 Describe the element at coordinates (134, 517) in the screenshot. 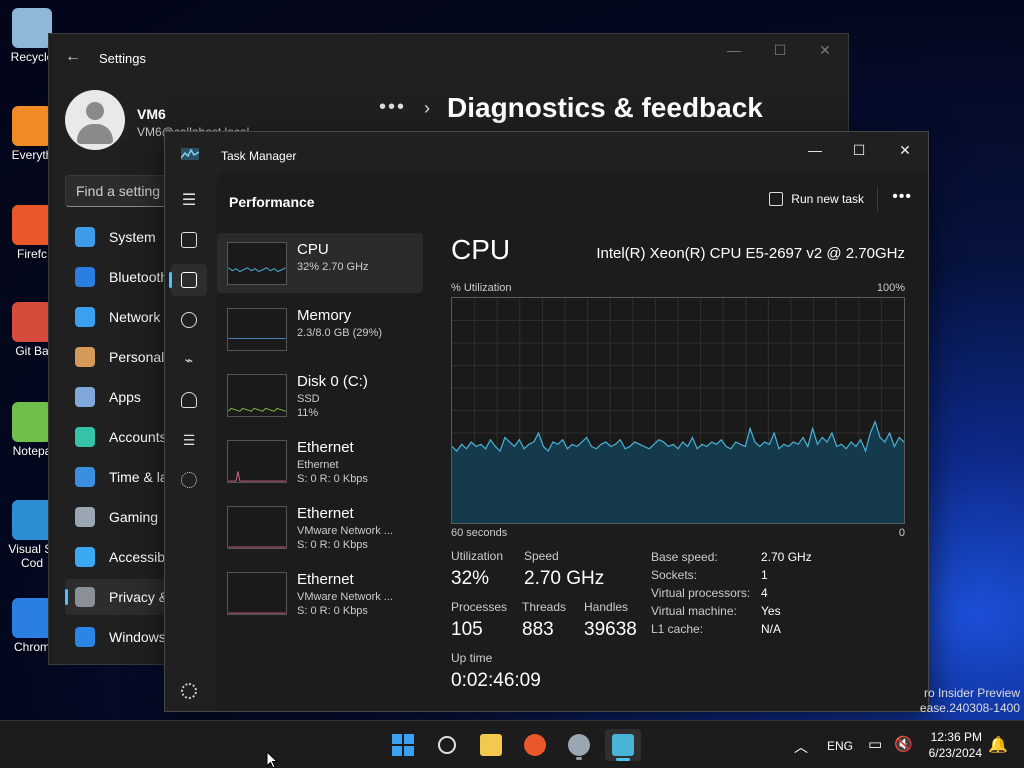

I see `sidebar-item-label: Gaming` at that location.